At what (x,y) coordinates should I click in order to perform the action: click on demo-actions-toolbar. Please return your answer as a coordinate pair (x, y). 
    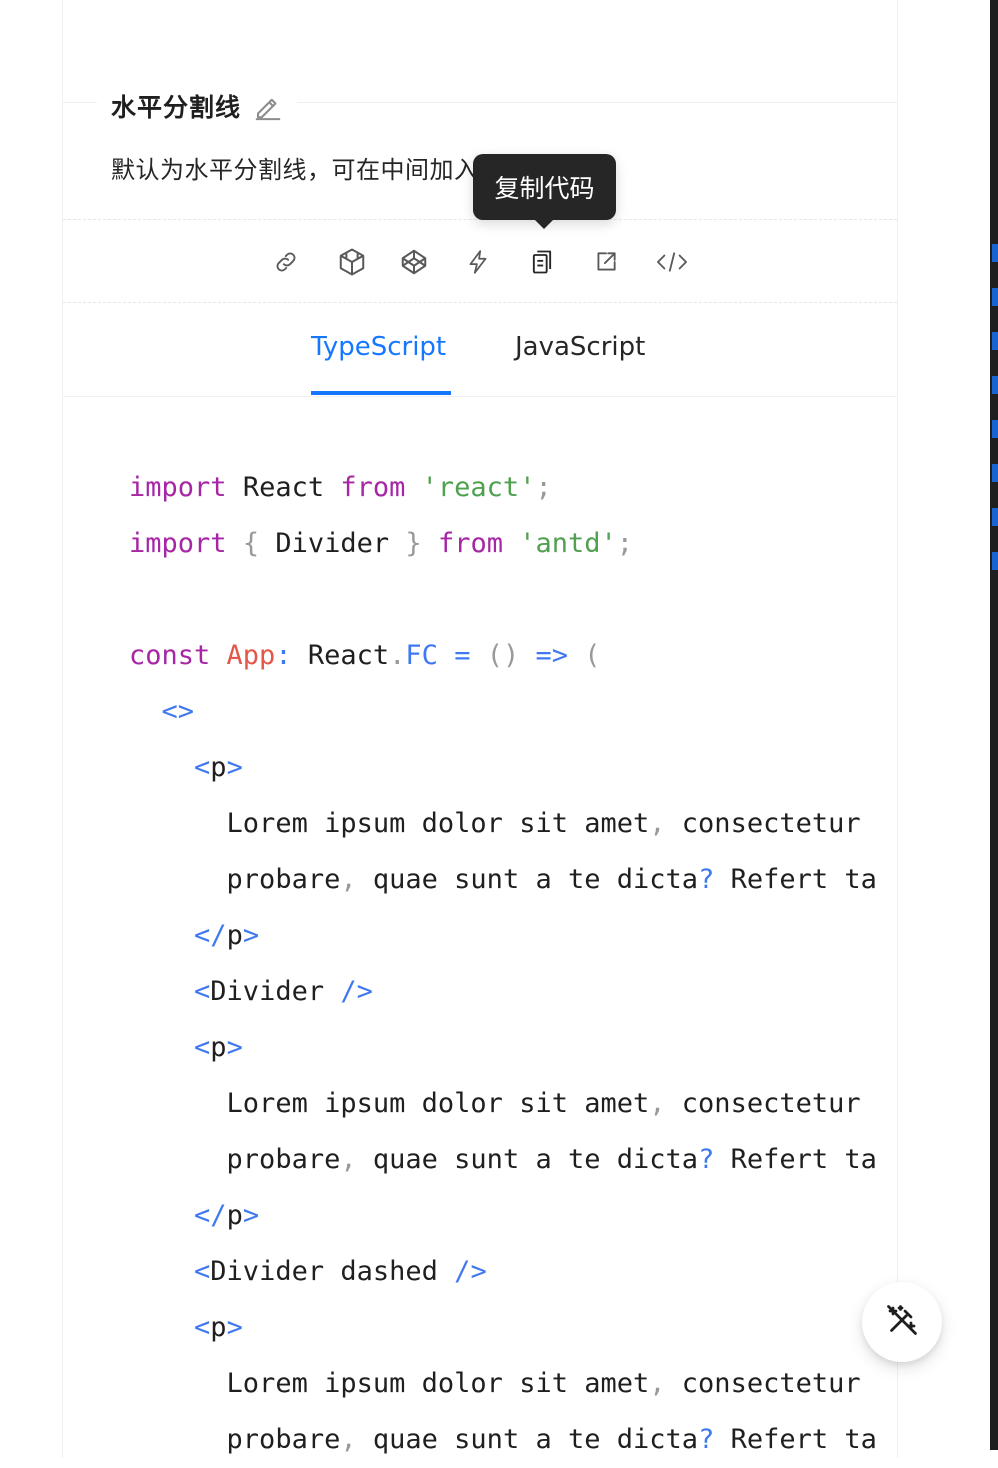
    Looking at the image, I should click on (480, 262).